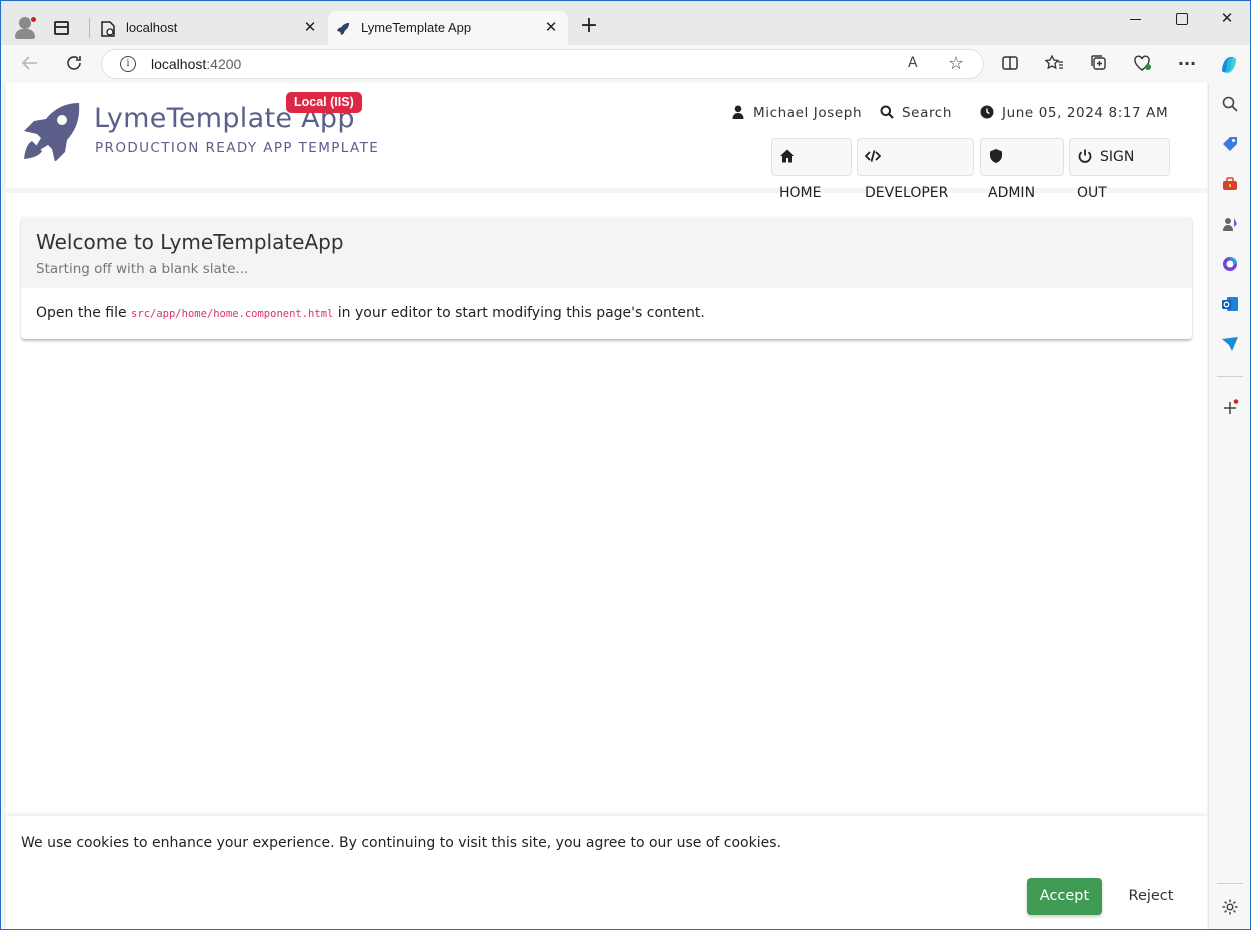 This screenshot has width=1251, height=930. What do you see at coordinates (1010, 64) in the screenshot?
I see `split-screen-icon` at bounding box center [1010, 64].